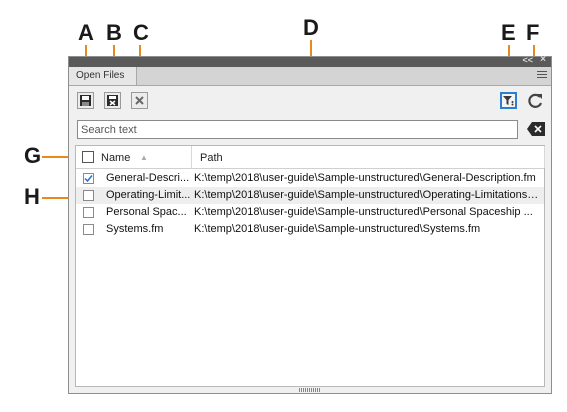 This screenshot has width=567, height=412. I want to click on close-file-button, so click(139, 100).